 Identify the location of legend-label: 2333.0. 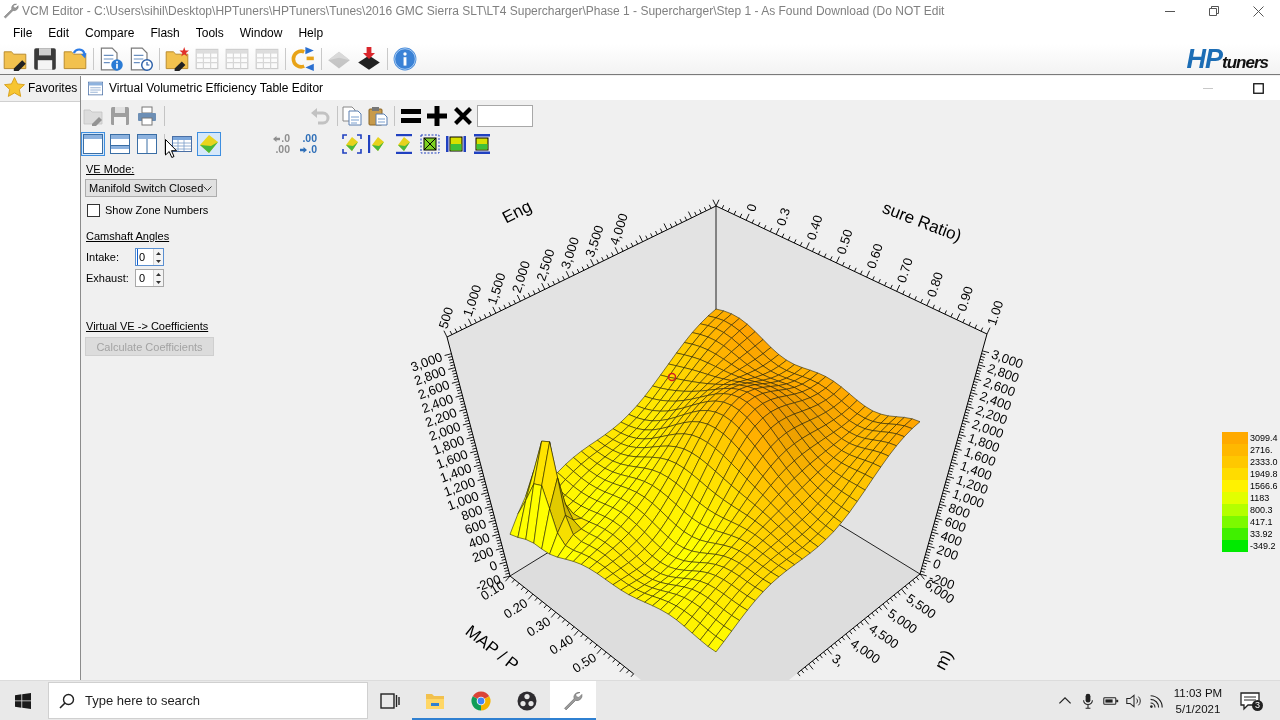
(1263, 462).